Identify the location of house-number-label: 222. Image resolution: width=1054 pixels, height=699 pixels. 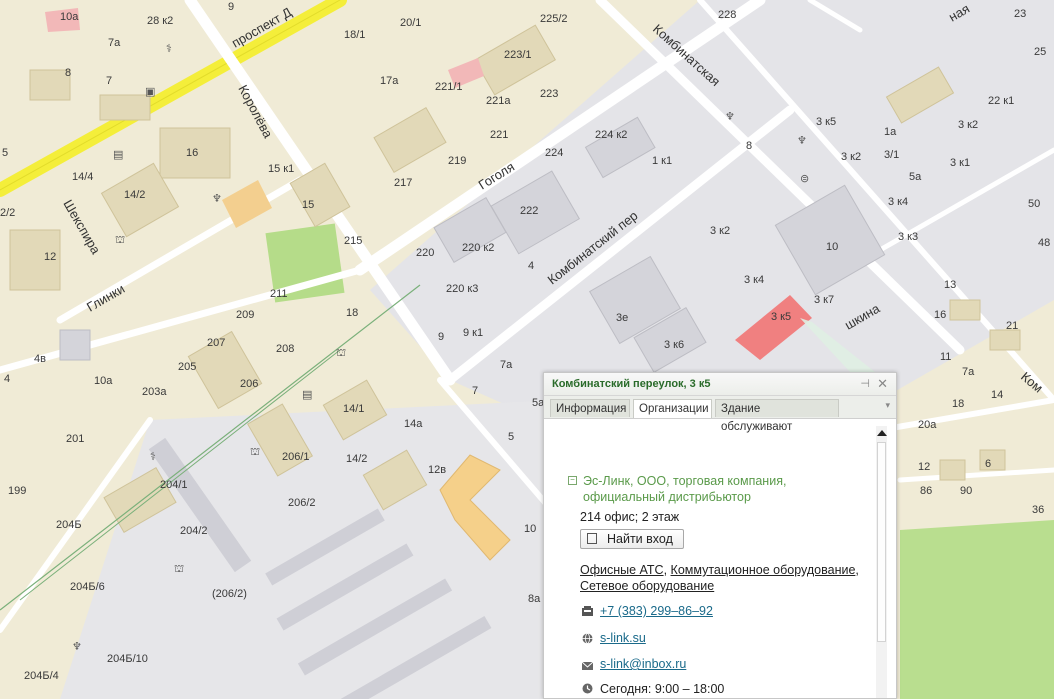
(529, 211).